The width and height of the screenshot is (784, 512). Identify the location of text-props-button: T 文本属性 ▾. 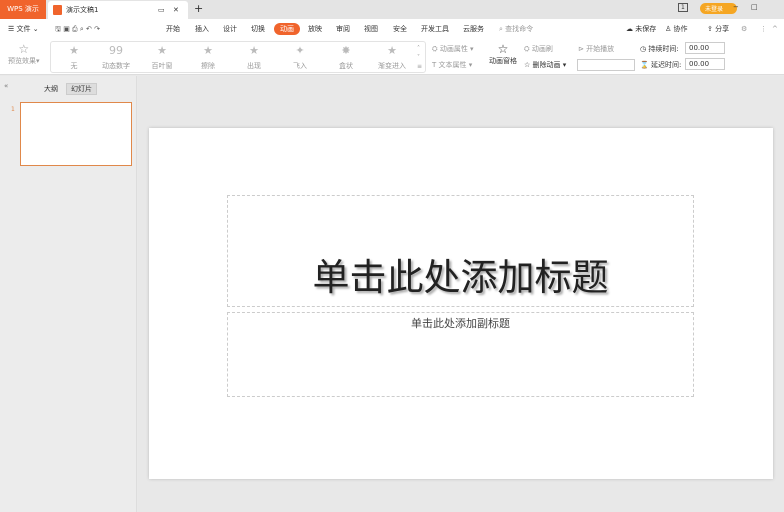
(452, 65).